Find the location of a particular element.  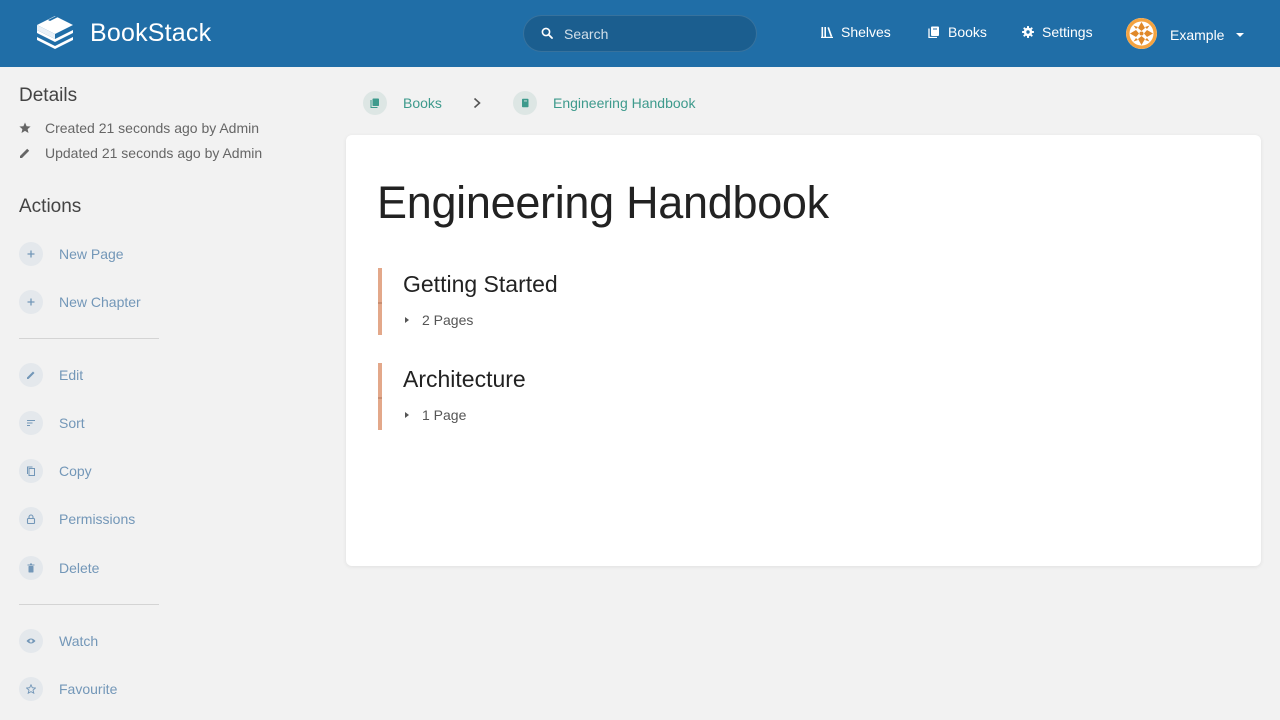

user-avatar-icon is located at coordinates (1141, 33).